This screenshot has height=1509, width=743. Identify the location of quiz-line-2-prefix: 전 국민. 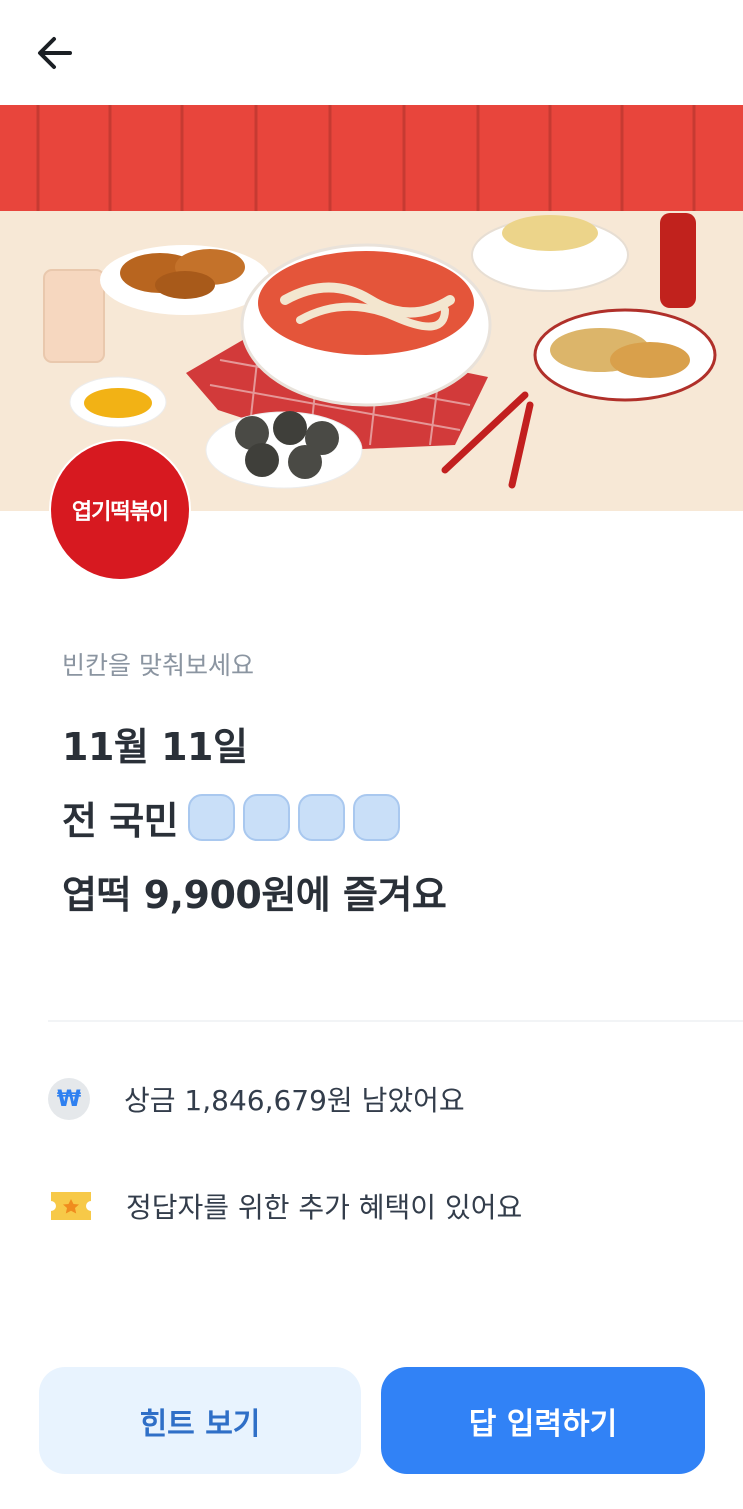
(120, 821).